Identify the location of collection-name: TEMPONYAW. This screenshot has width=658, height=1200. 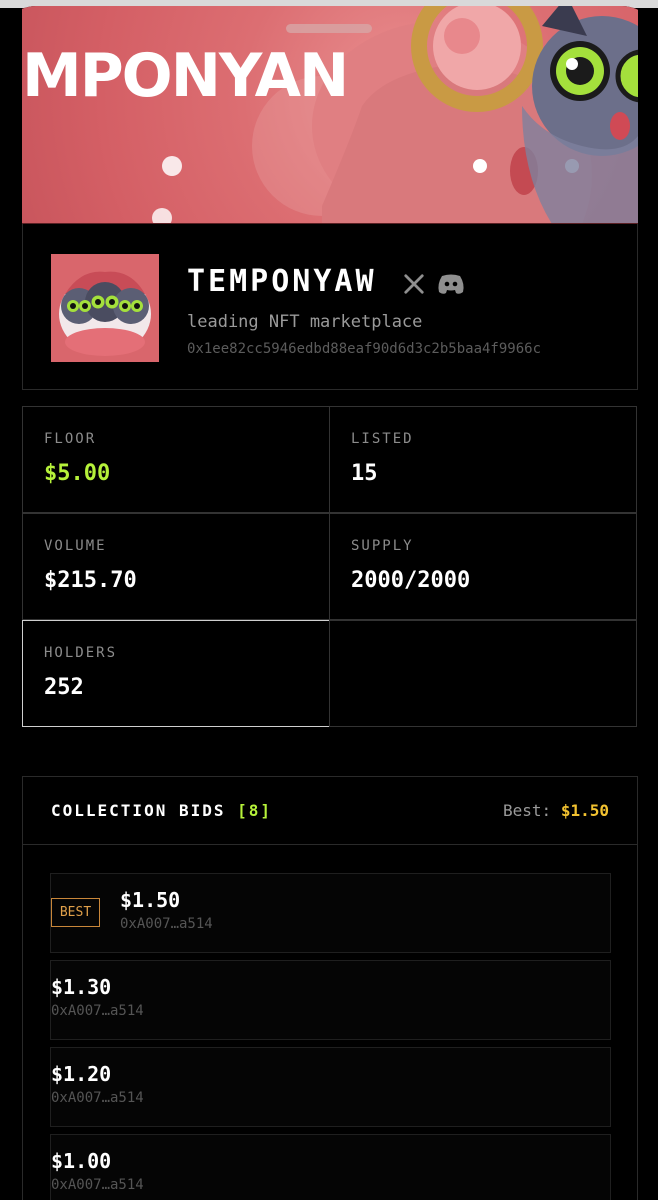
(282, 281).